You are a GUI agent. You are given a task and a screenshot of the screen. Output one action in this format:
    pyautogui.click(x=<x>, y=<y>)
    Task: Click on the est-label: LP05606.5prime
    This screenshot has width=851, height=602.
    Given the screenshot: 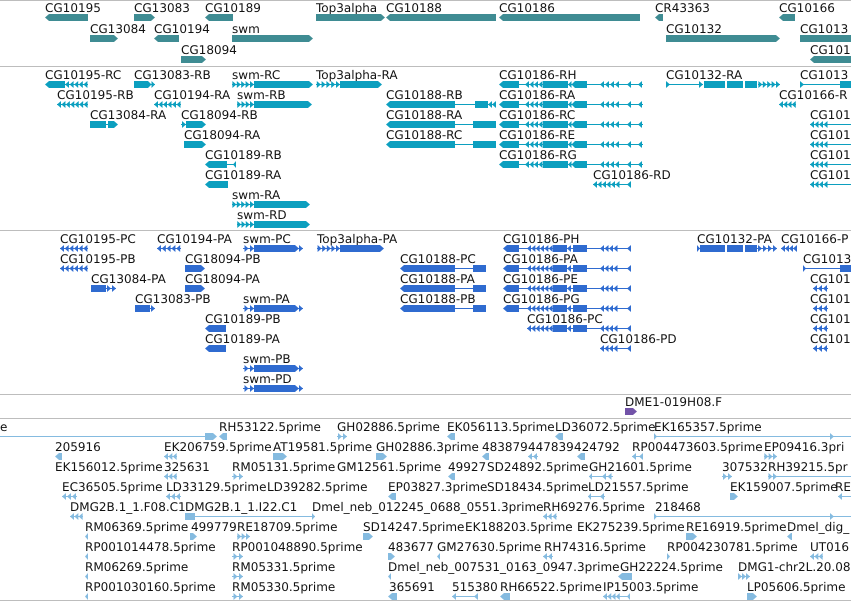 What is the action you would take?
    pyautogui.click(x=796, y=587)
    